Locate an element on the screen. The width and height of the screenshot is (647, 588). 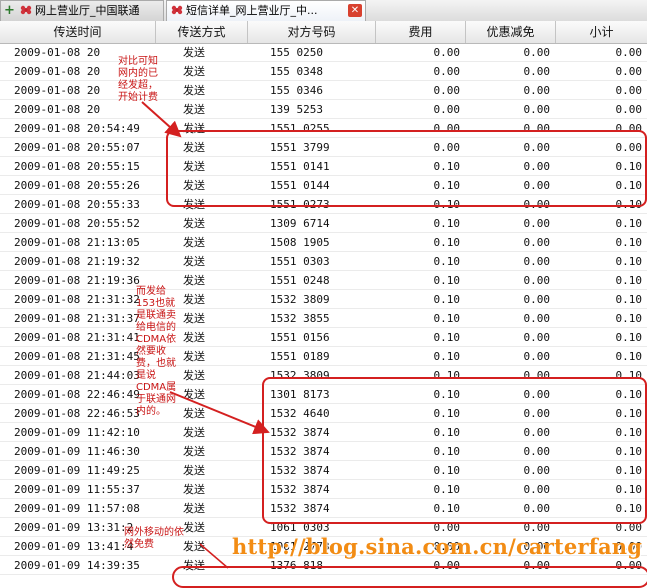
time-cell: 2009-01-08 21:19:32 is located at coordinates (77, 261).